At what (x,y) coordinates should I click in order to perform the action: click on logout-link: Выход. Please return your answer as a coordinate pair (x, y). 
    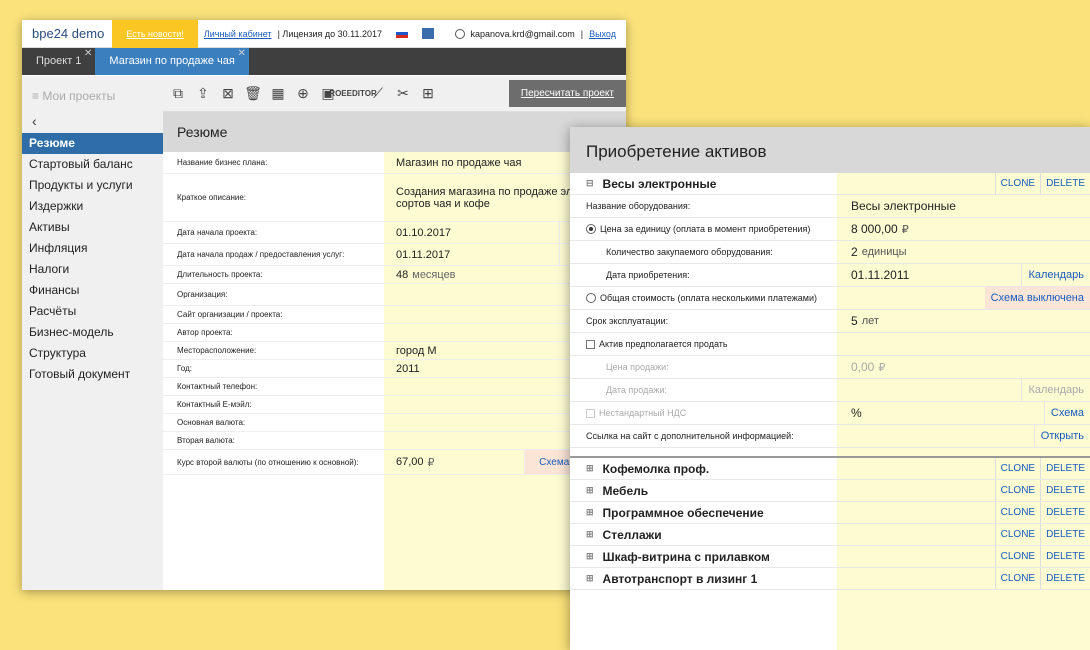
    Looking at the image, I should click on (602, 34).